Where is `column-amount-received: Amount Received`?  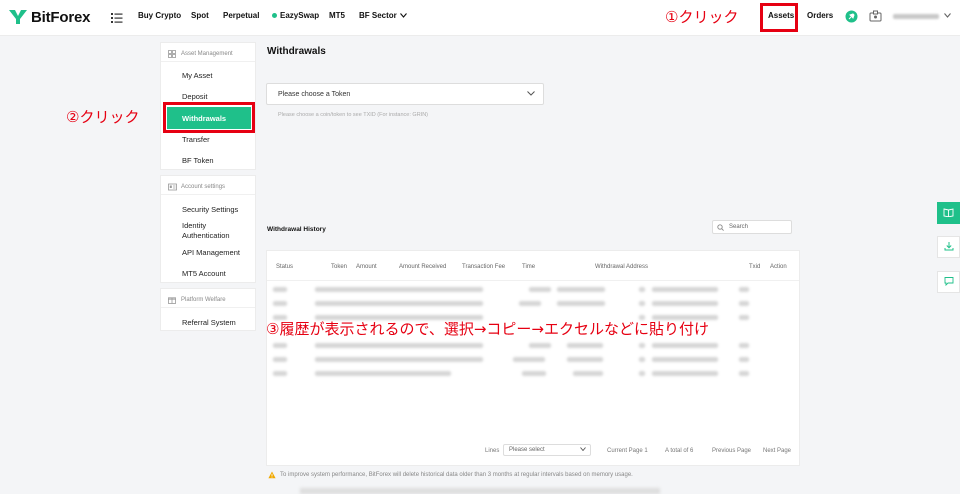
column-amount-received: Amount Received is located at coordinates (423, 267).